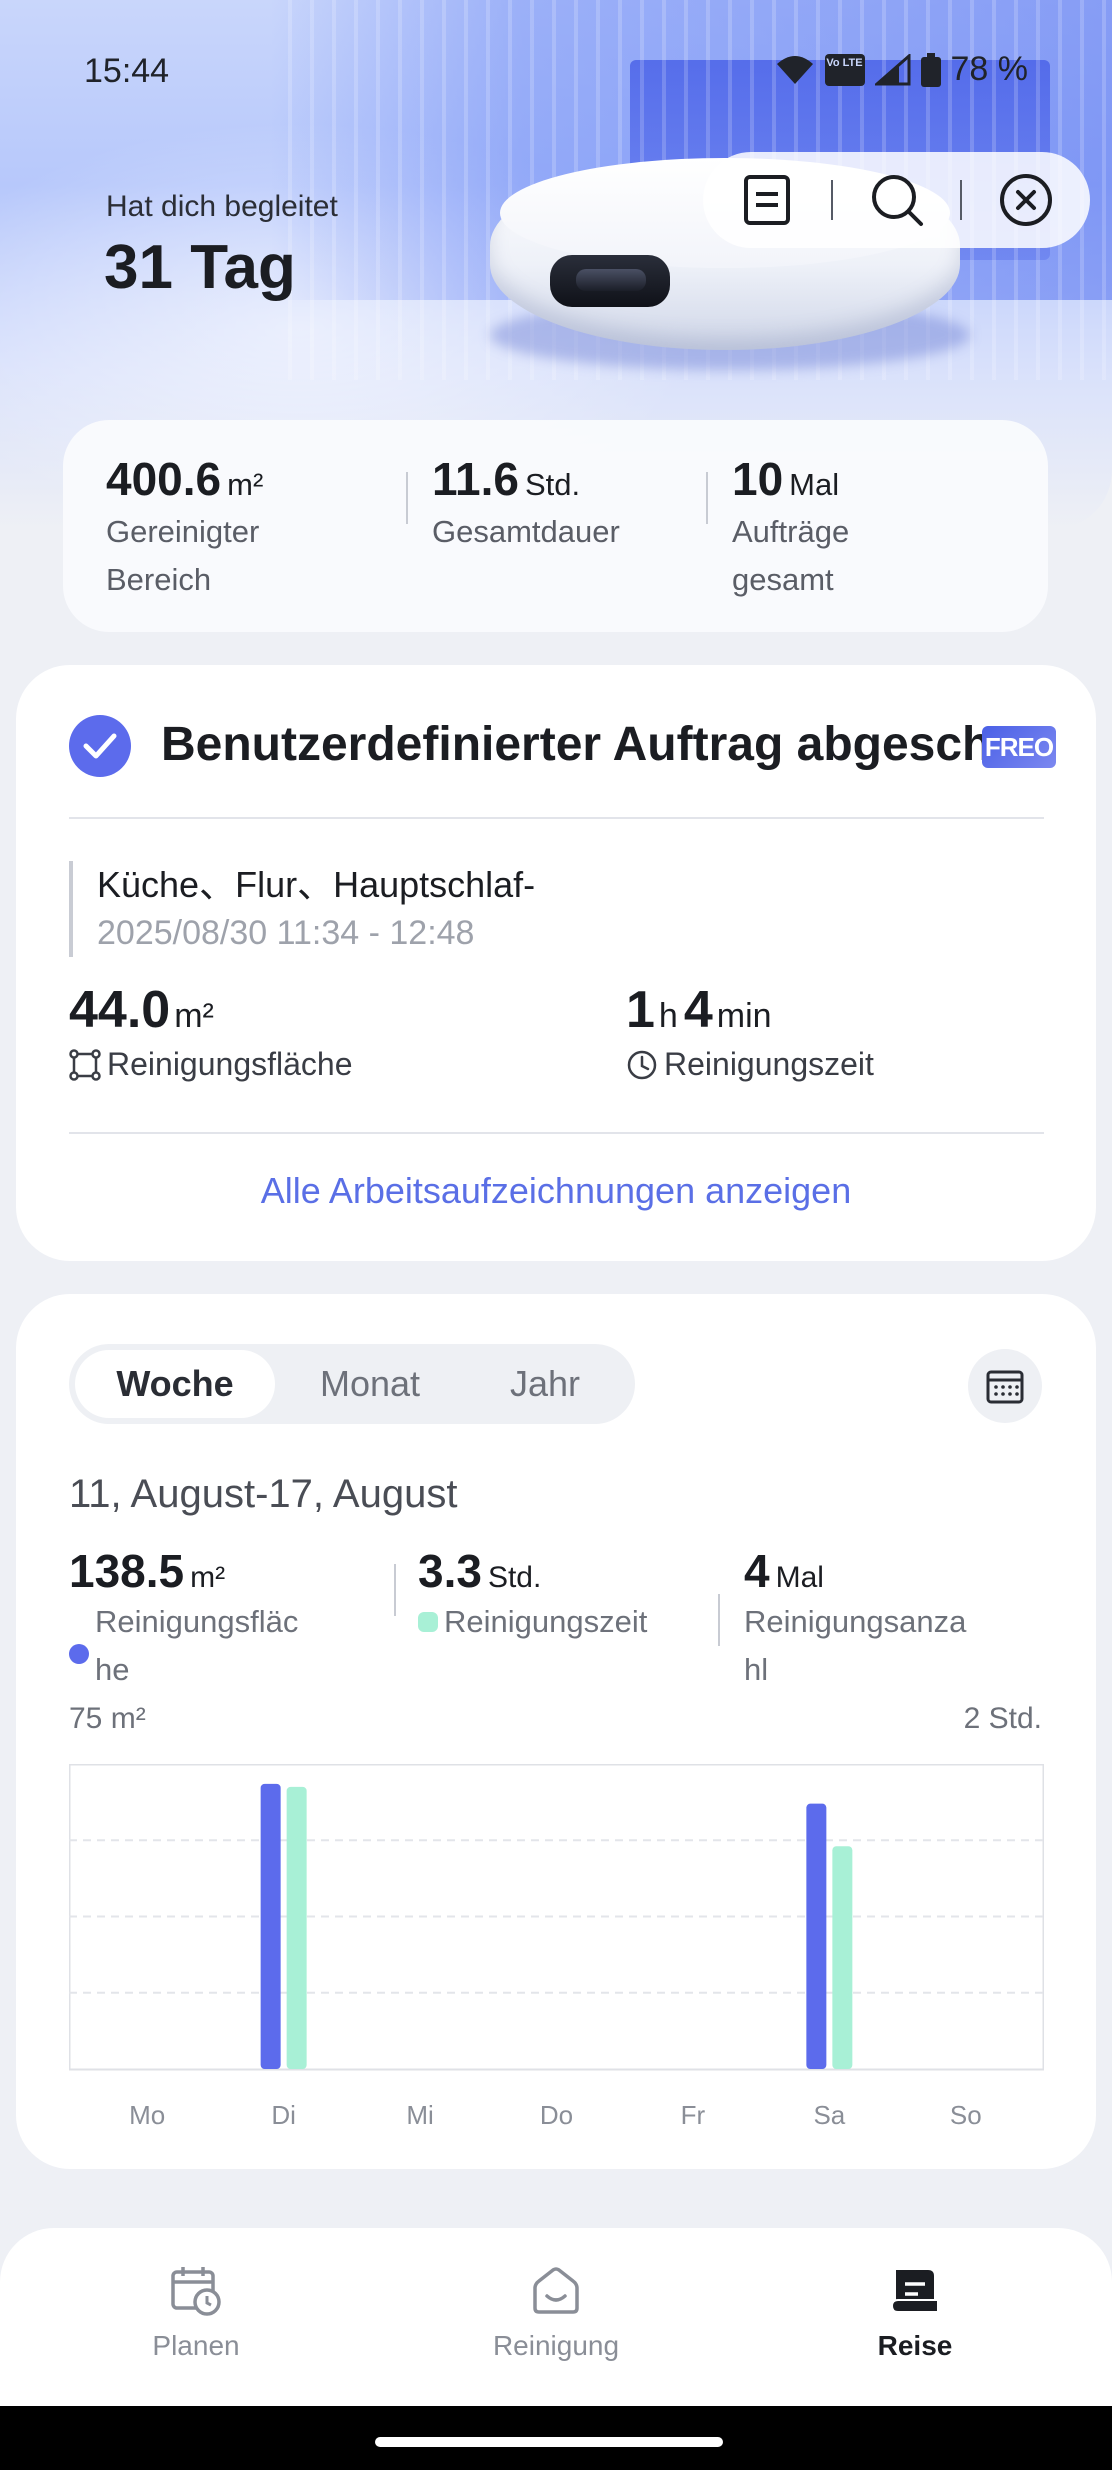  Describe the element at coordinates (286, 933) in the screenshot. I see `task-datetime: 2025/08/30 11:34 - 12:48` at that location.